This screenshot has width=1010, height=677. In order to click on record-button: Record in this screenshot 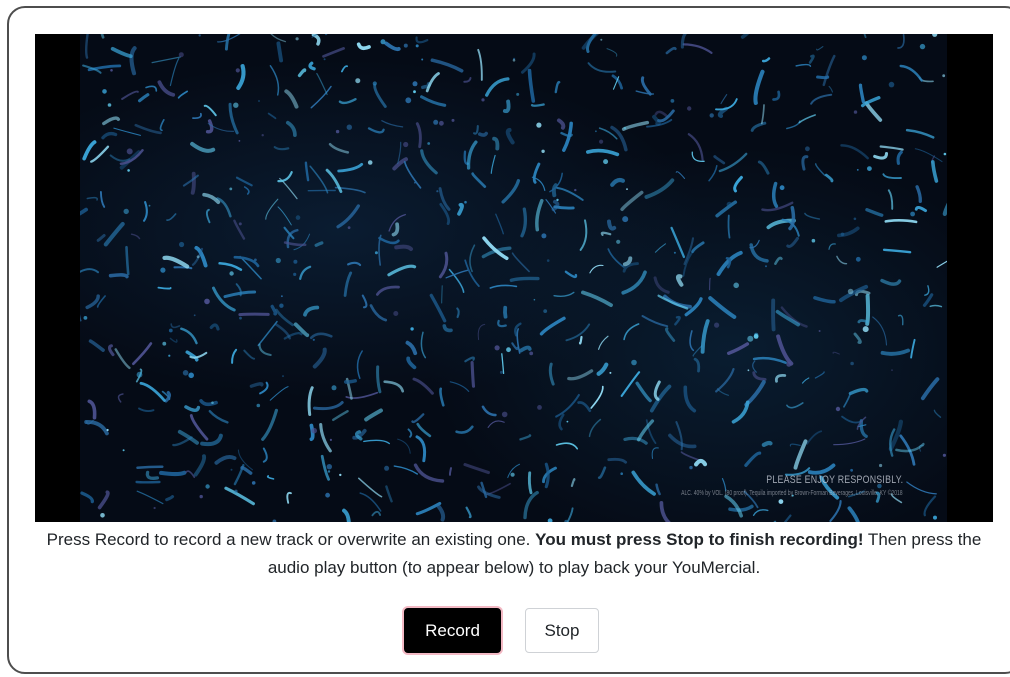, I will do `click(452, 630)`.